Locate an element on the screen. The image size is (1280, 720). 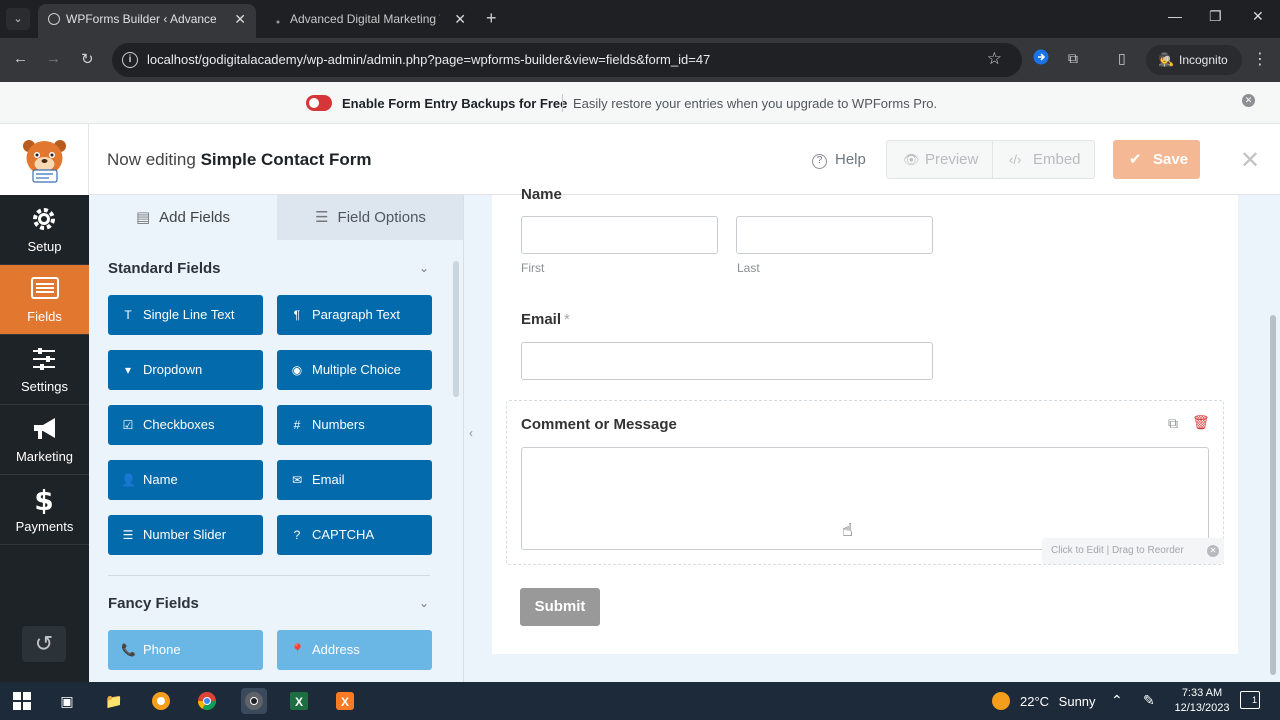
sidebar-item-fields: Fields is located at coordinates (44, 300).